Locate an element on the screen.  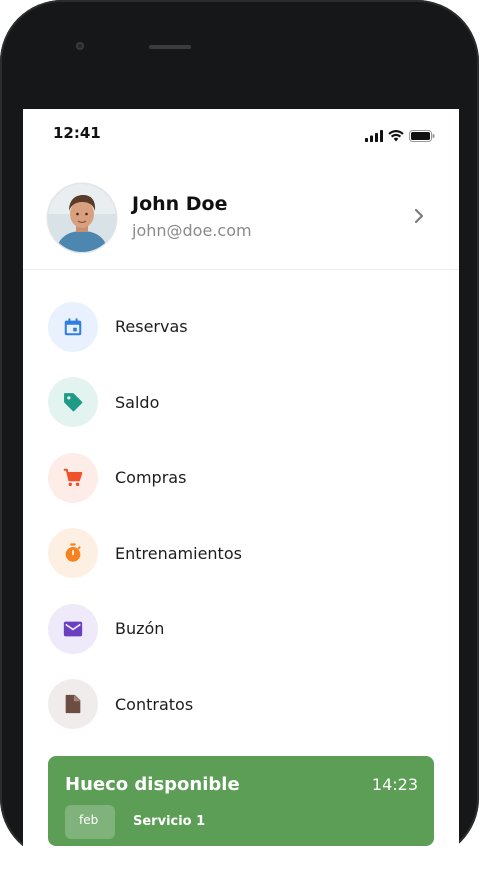
profile-name: John Doe is located at coordinates (180, 204).